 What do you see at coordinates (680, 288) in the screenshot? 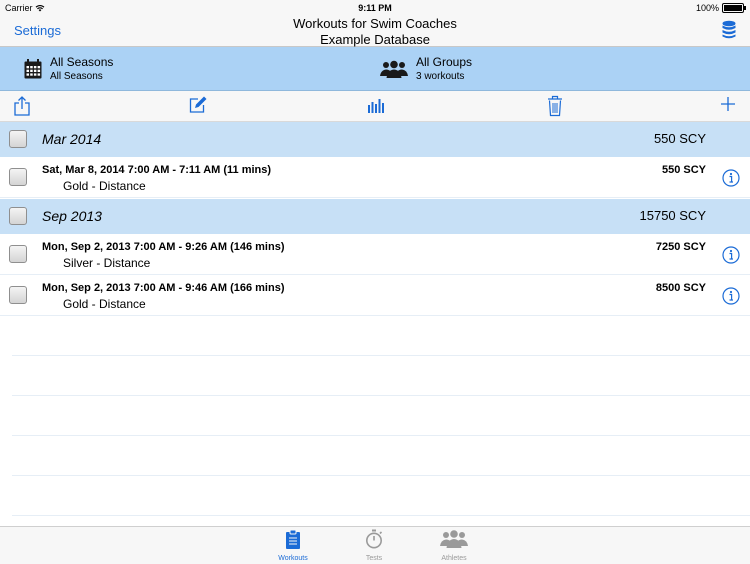
I see `workout-distance: 8500 SCY` at bounding box center [680, 288].